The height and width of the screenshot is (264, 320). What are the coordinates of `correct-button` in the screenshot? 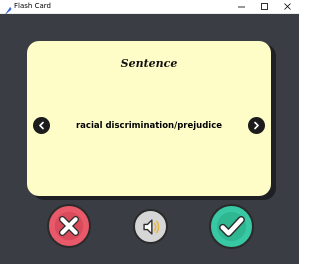 It's located at (231, 226).